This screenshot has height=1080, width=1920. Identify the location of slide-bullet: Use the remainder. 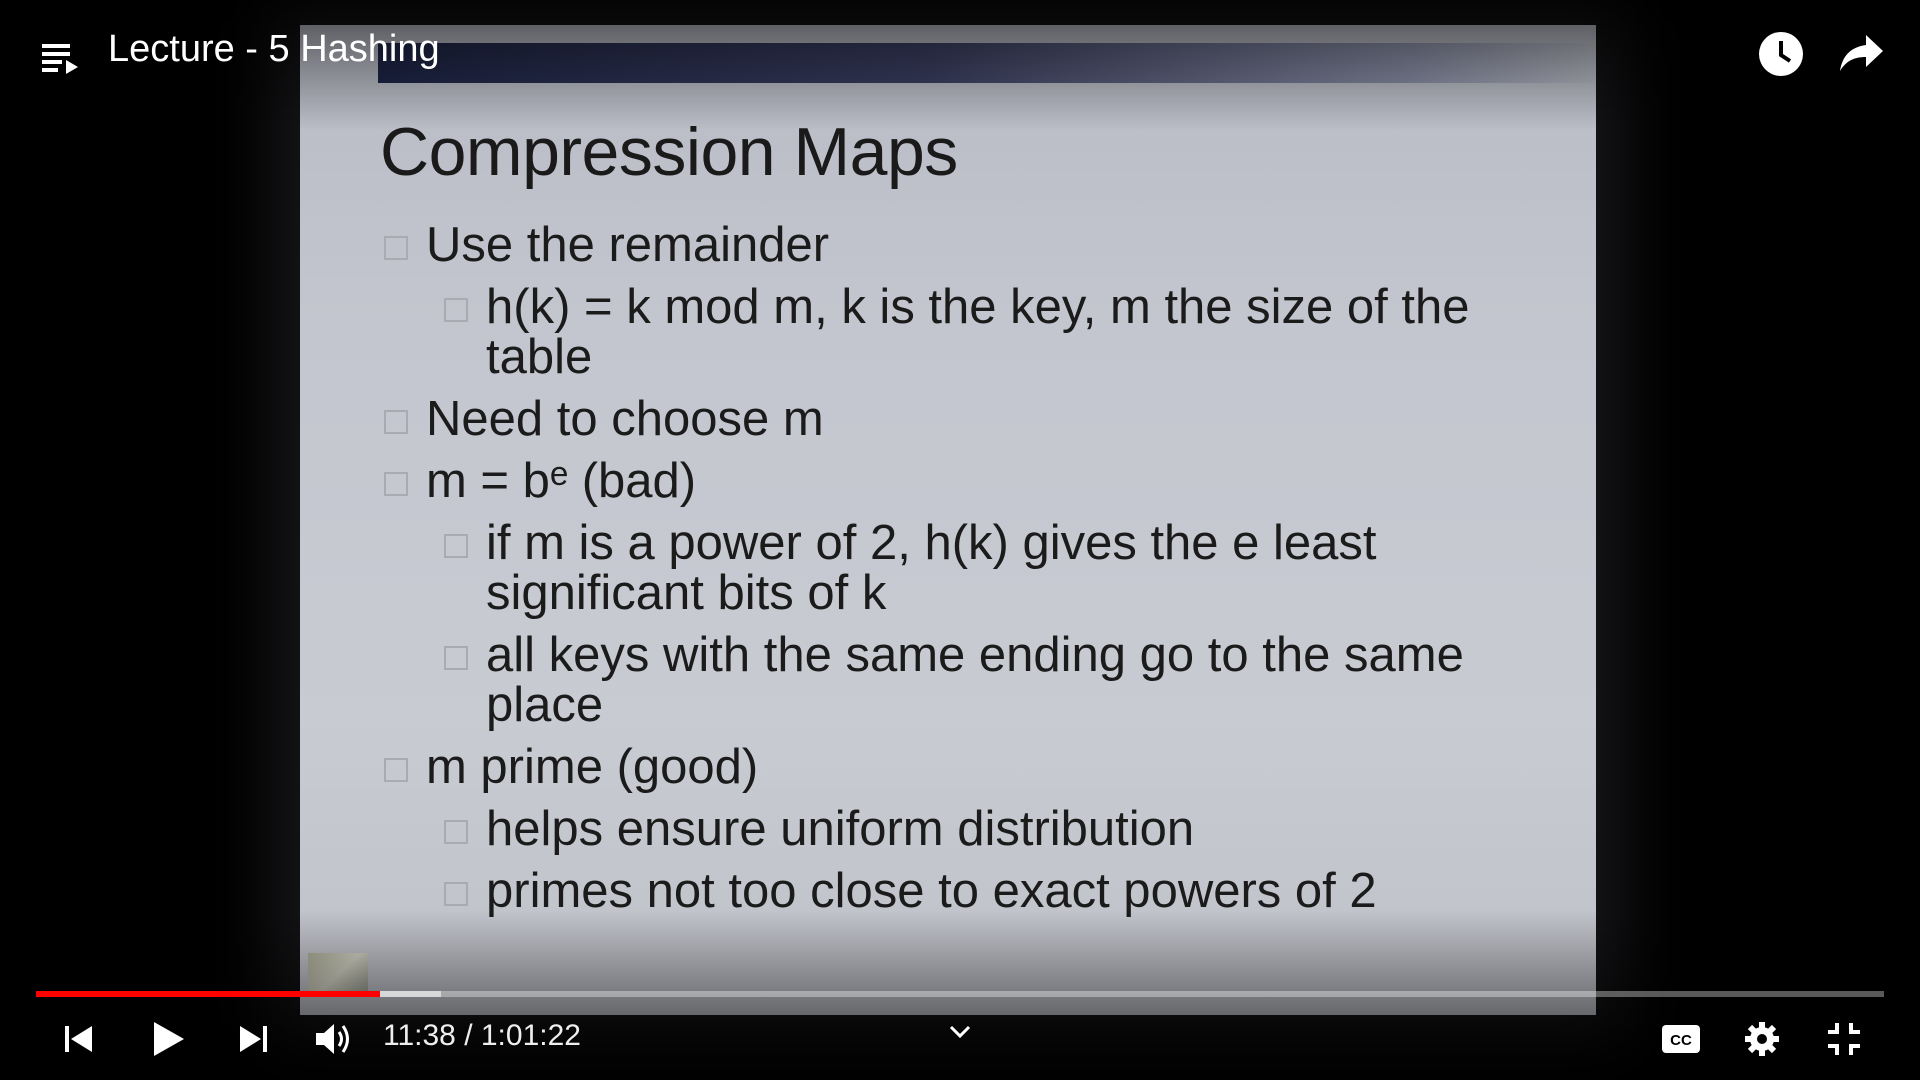
(950, 245).